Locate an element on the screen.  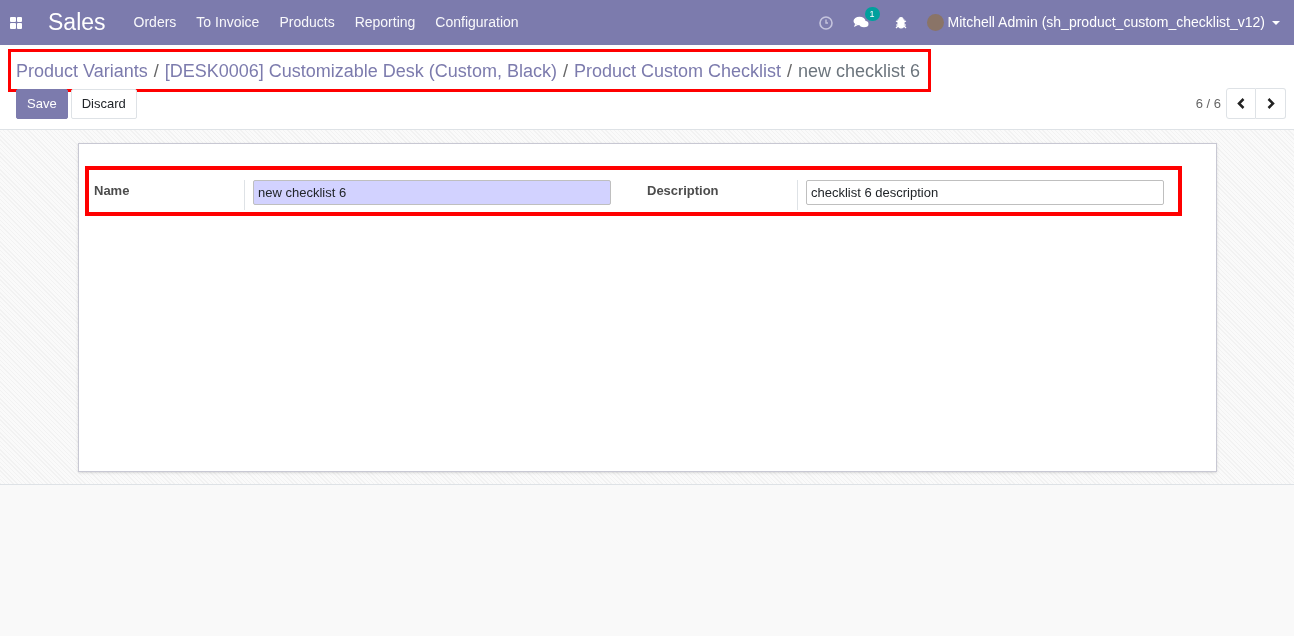
menu-item: To Invoice is located at coordinates (228, 22).